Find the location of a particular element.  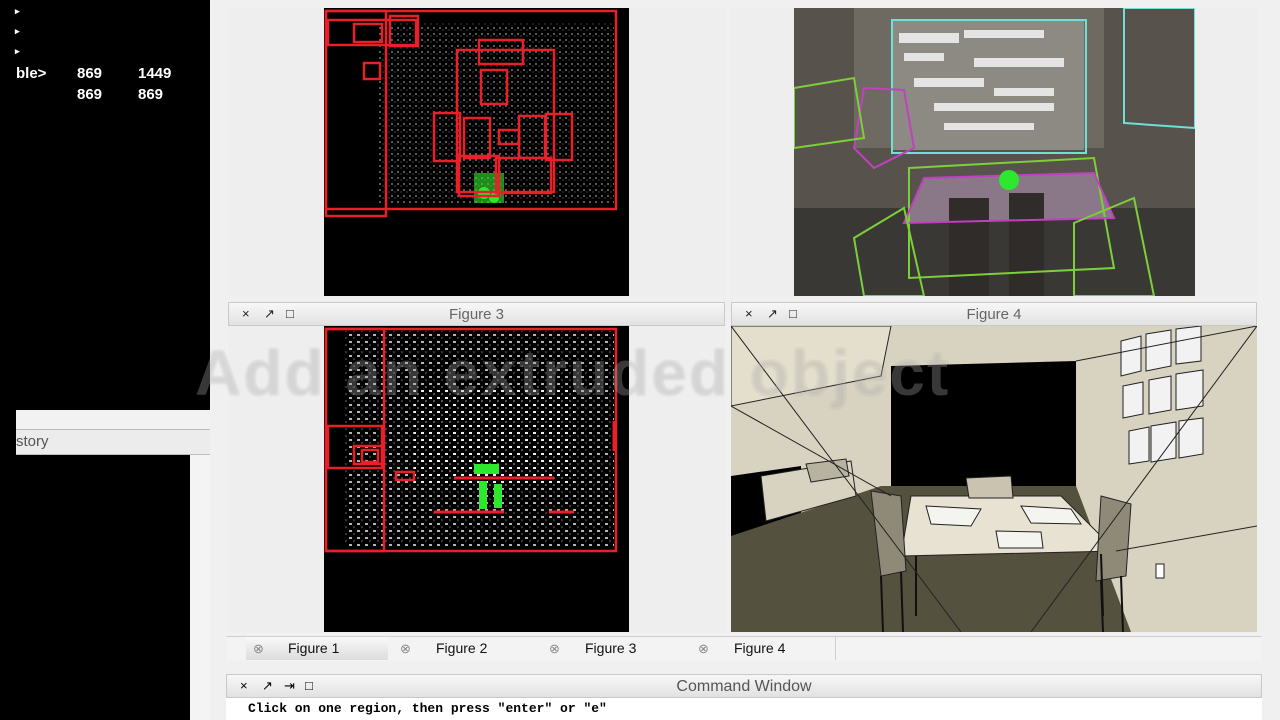

figure-4-title: Figure 4 is located at coordinates (994, 314).